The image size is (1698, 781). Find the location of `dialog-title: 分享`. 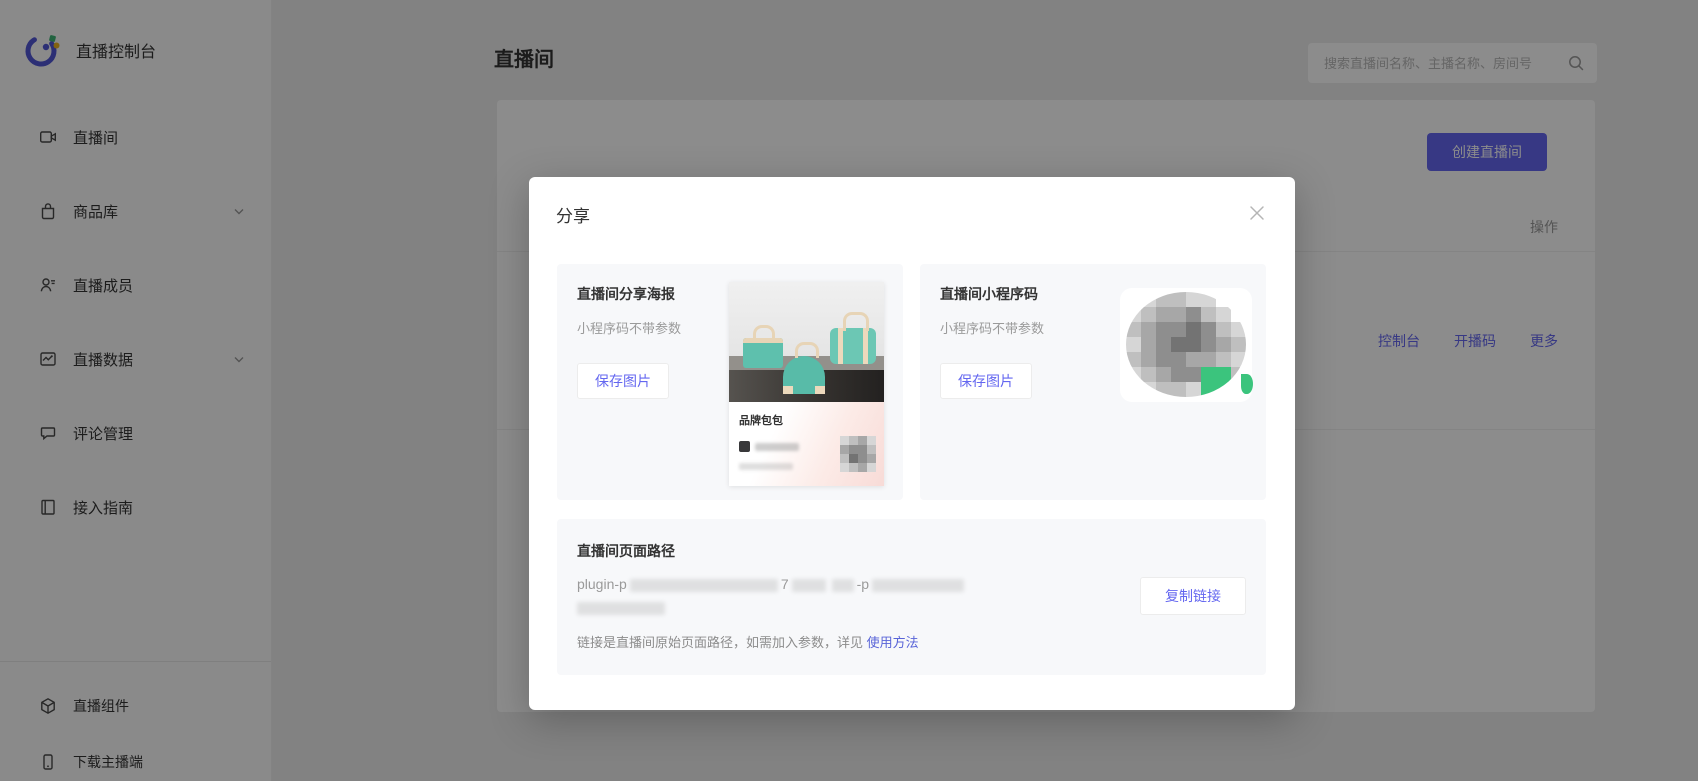

dialog-title: 分享 is located at coordinates (573, 216).